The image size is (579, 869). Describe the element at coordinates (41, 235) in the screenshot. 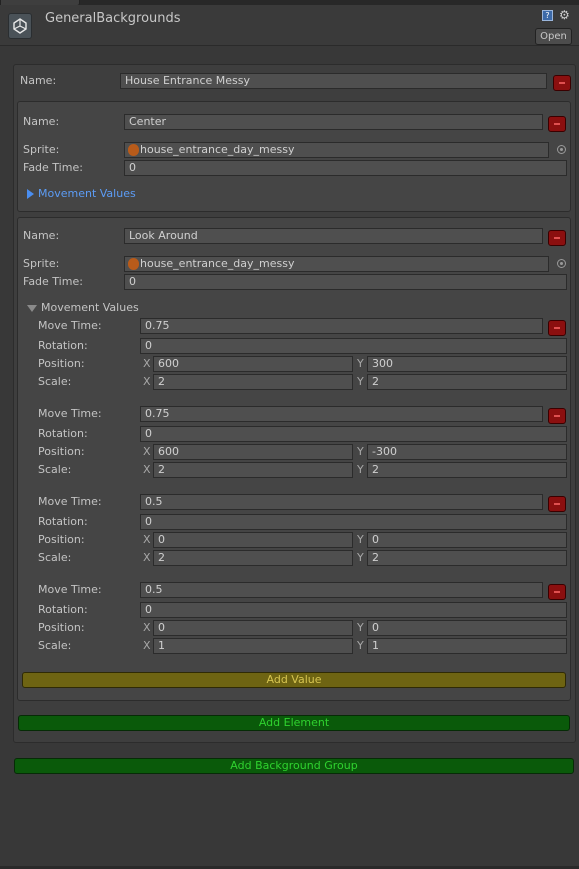

I see `element2-name-label: Name:` at that location.